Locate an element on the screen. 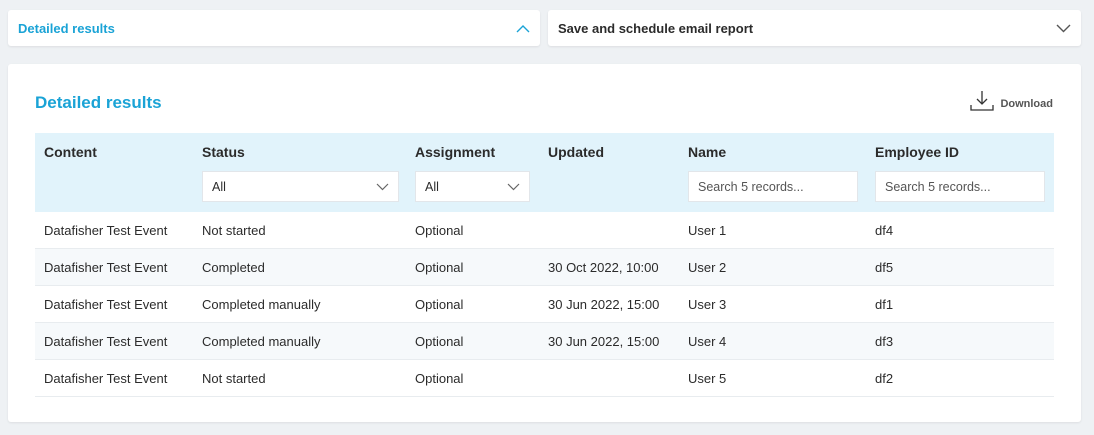 This screenshot has width=1094, height=435. column-label: Content is located at coordinates (70, 152).